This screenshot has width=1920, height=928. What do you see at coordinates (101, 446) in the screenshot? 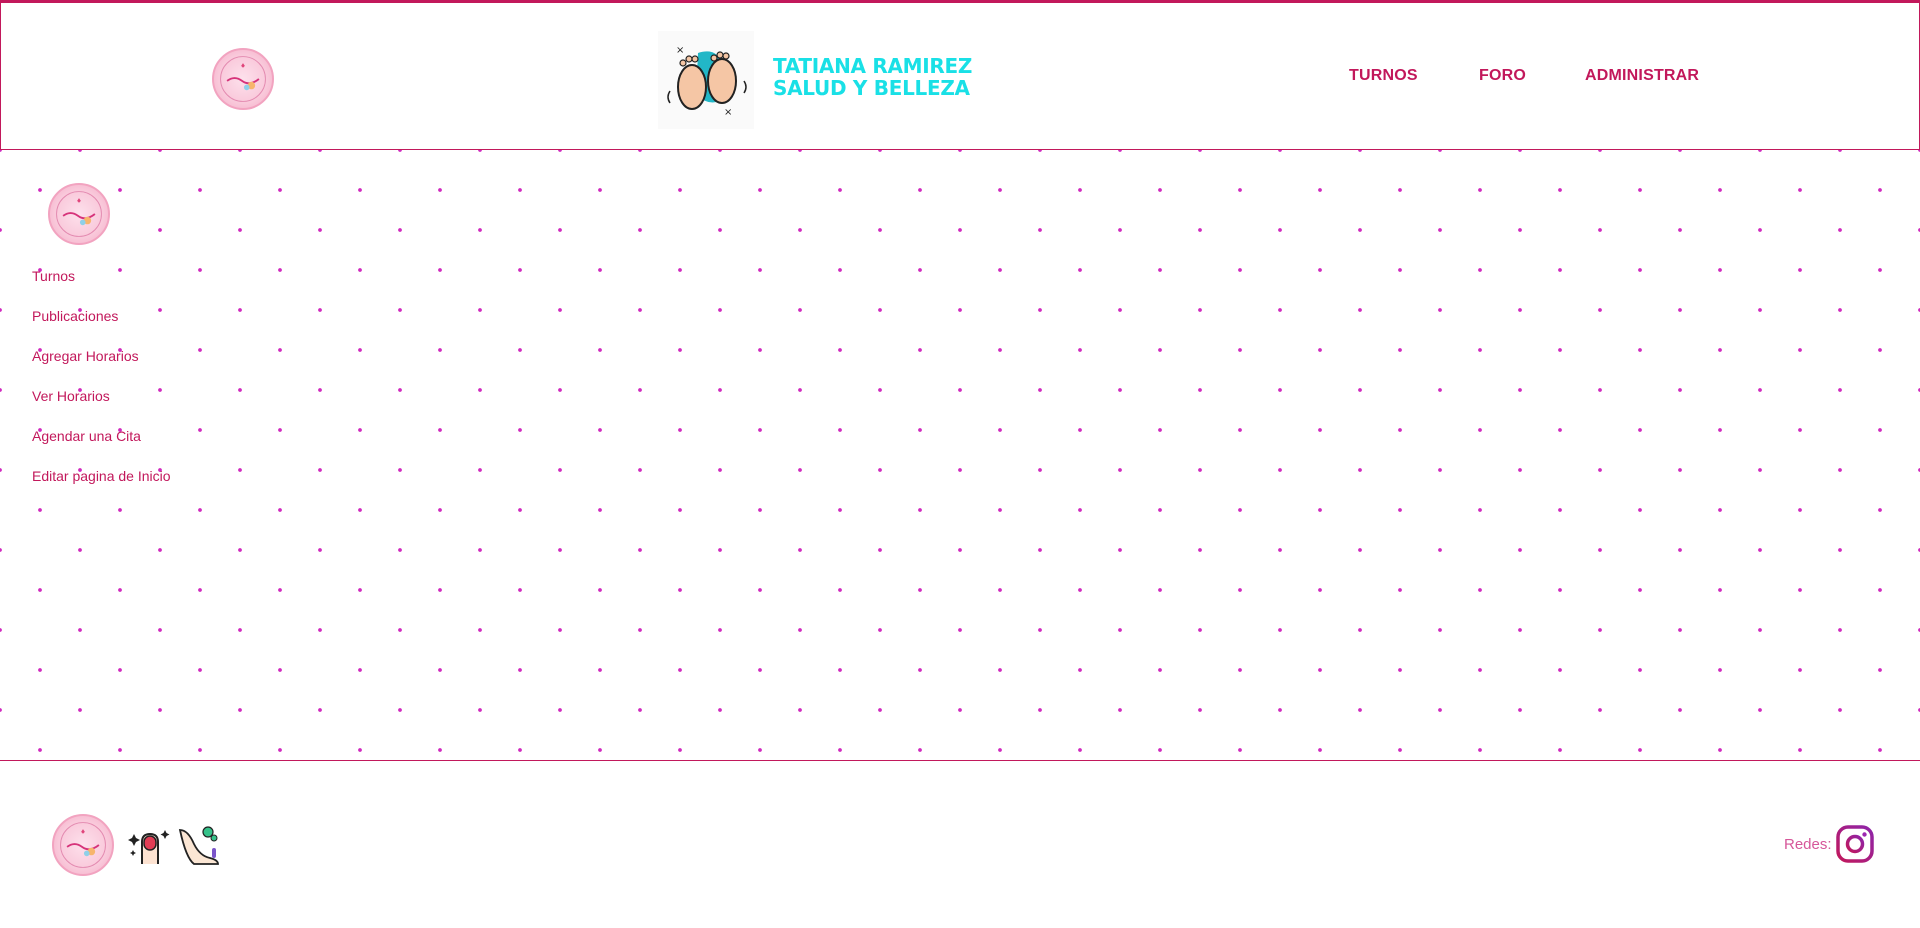
I see `sidebar-item-agendar-cita: Agendar una Cita` at bounding box center [101, 446].